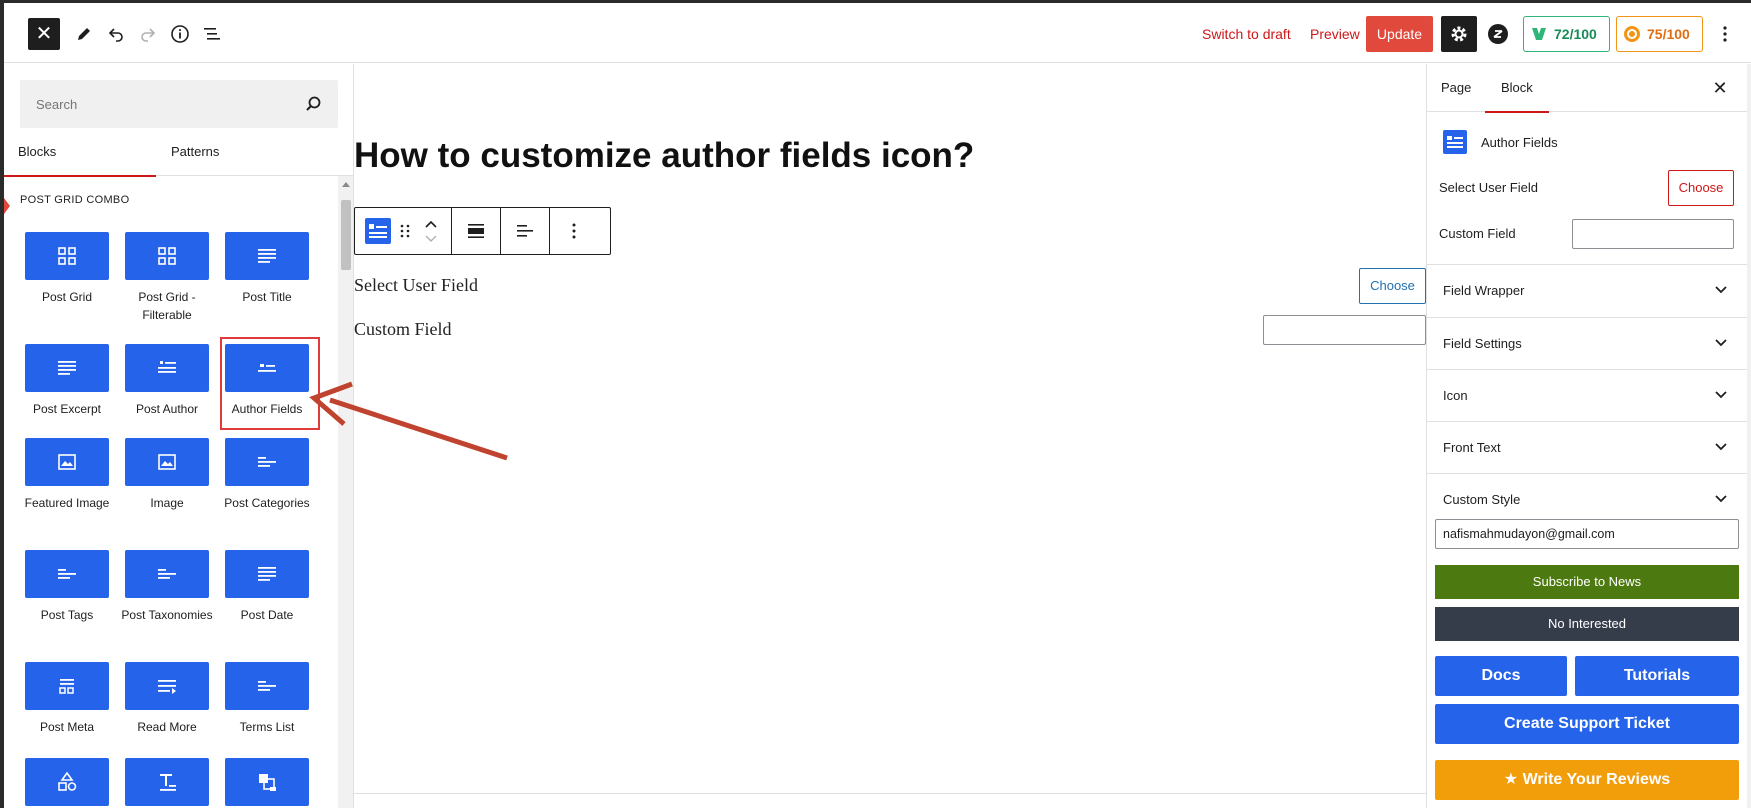 The width and height of the screenshot is (1751, 808). What do you see at coordinates (148, 34) in the screenshot?
I see `redo-icon` at bounding box center [148, 34].